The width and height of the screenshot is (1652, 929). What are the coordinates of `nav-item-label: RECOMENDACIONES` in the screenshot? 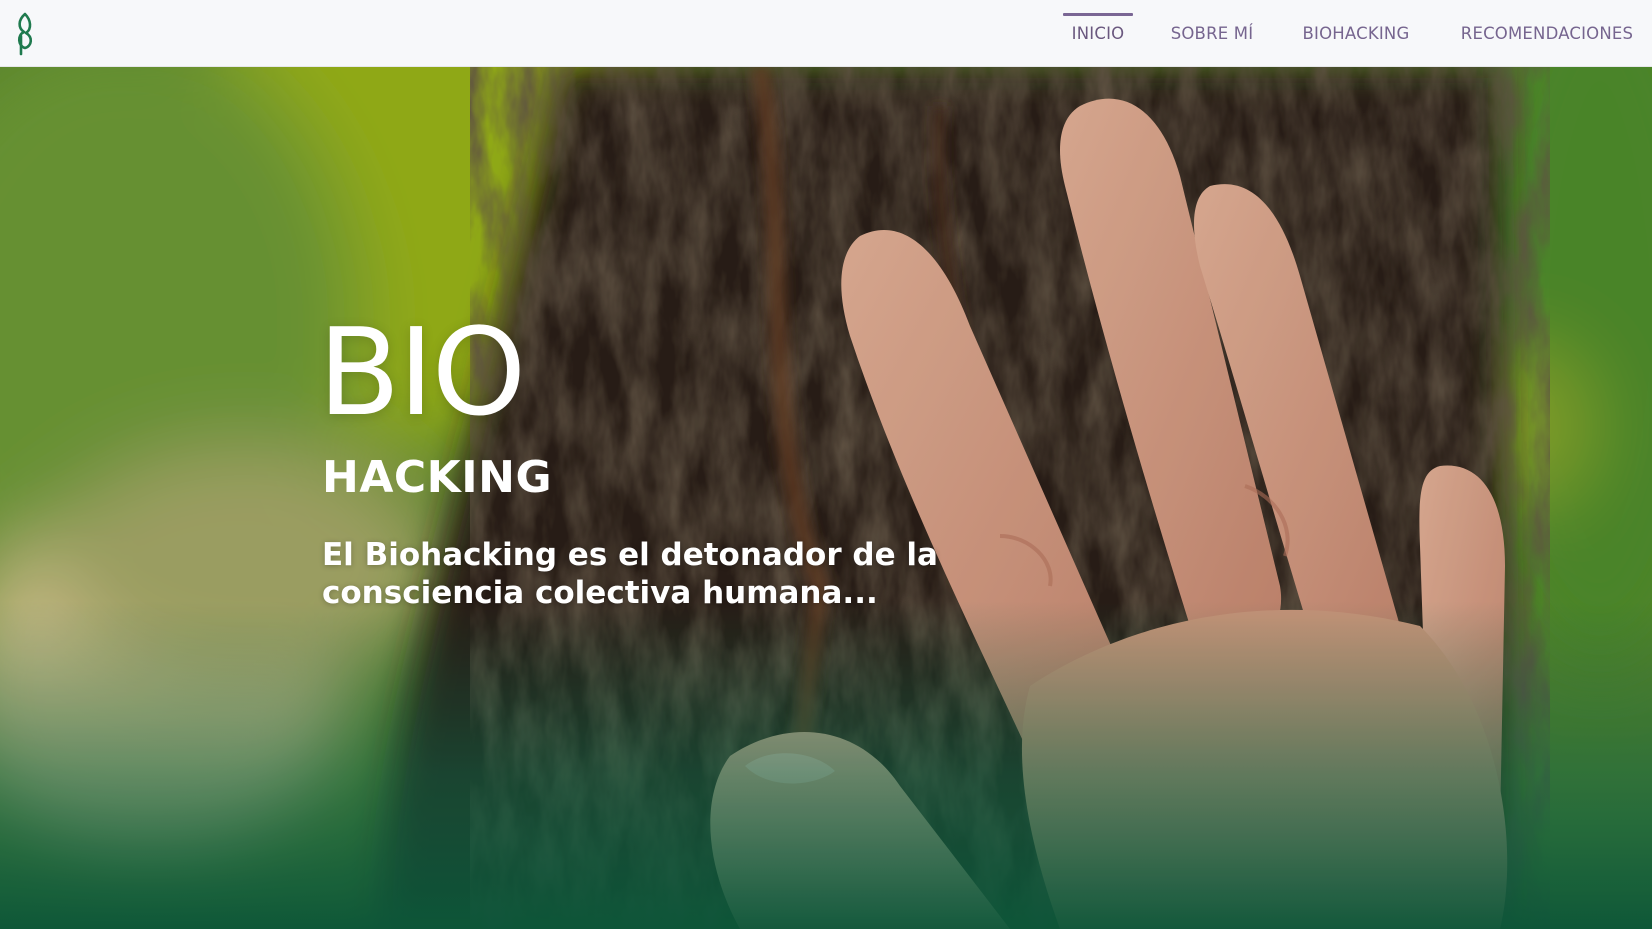 It's located at (1547, 33).